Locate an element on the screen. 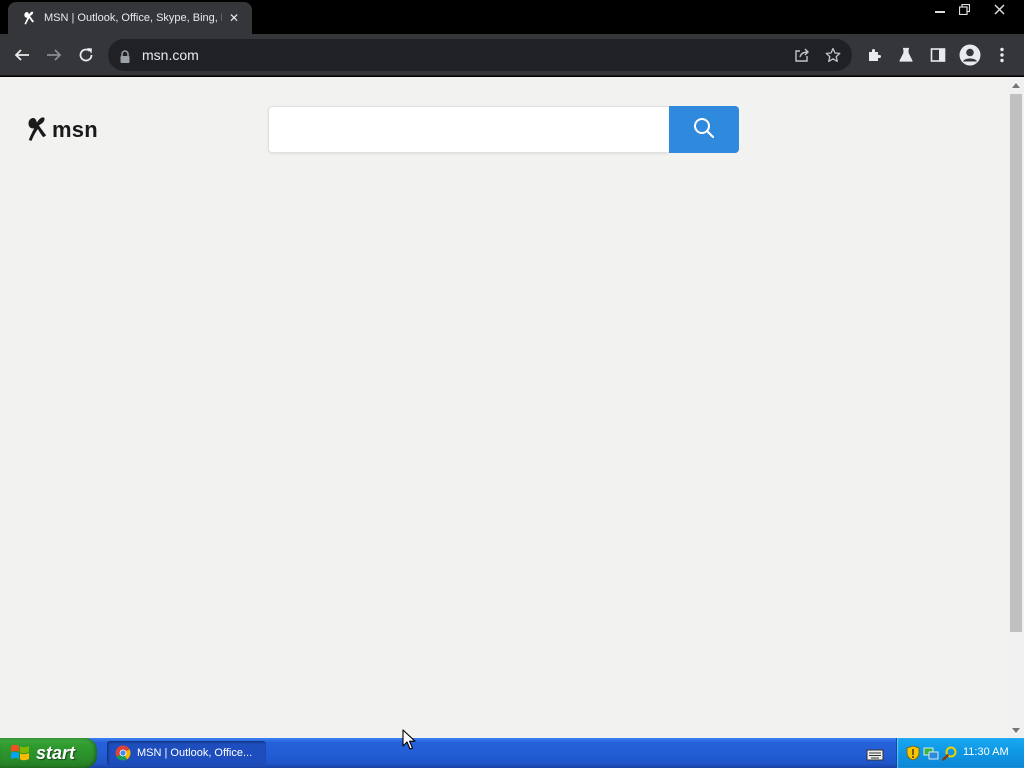  windows-flag-icon is located at coordinates (20, 753).